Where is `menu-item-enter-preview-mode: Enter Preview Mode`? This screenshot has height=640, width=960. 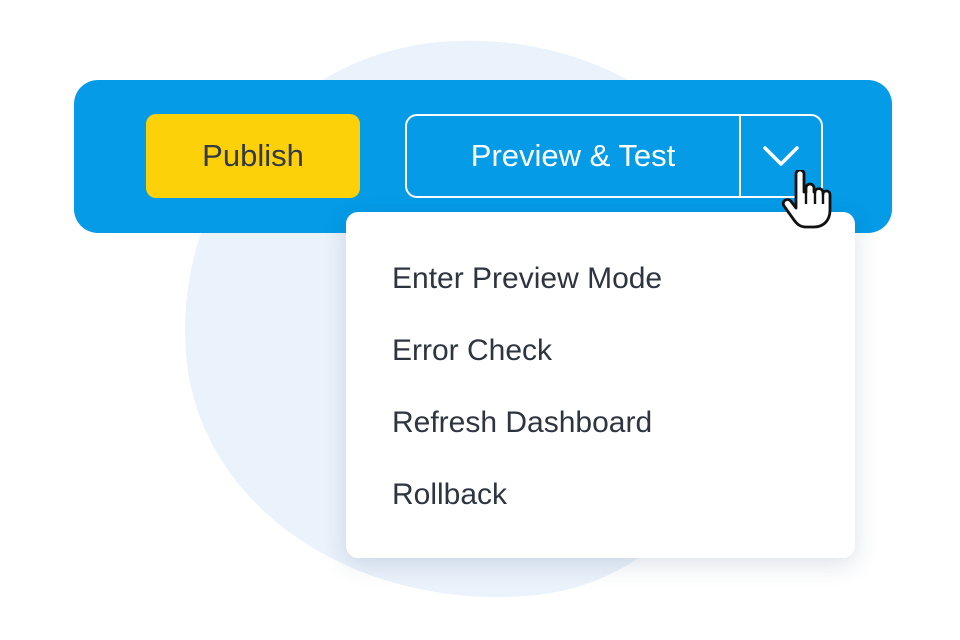
menu-item-enter-preview-mode: Enter Preview Mode is located at coordinates (527, 279).